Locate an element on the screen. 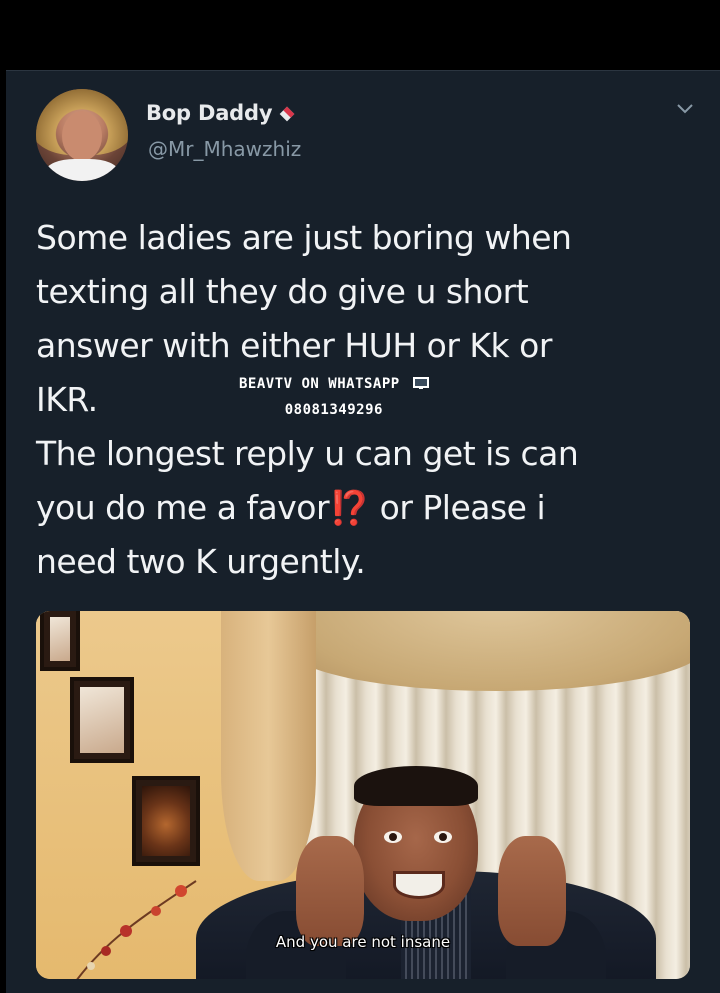 The width and height of the screenshot is (720, 993). avatar is located at coordinates (82, 135).